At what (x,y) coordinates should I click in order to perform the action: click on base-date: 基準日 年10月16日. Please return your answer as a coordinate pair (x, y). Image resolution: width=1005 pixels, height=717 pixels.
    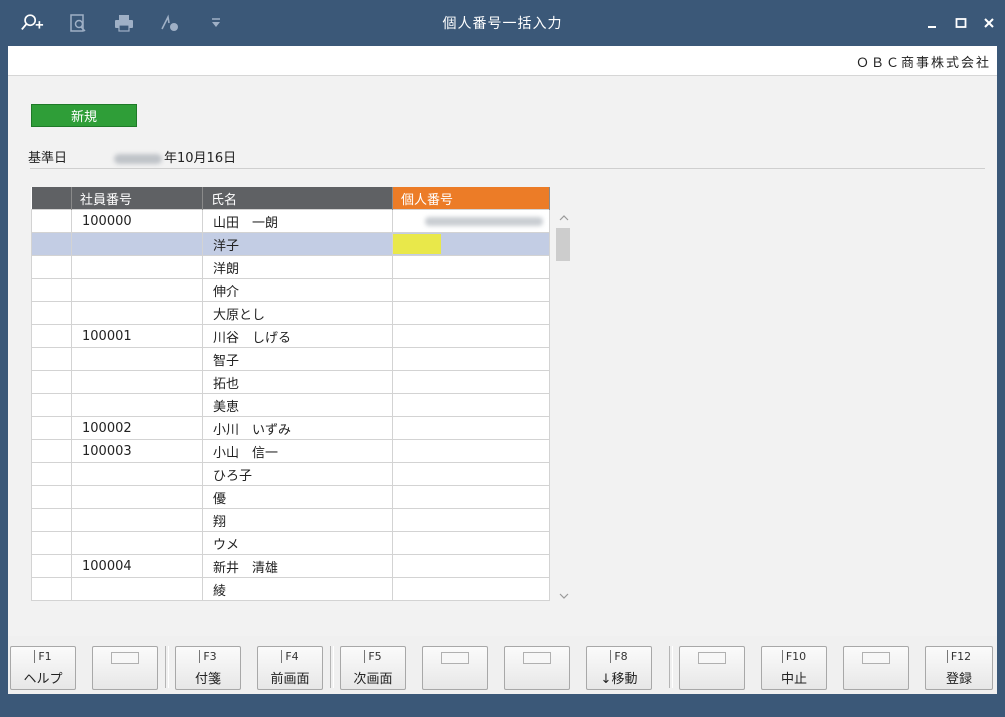
    Looking at the image, I should click on (132, 156).